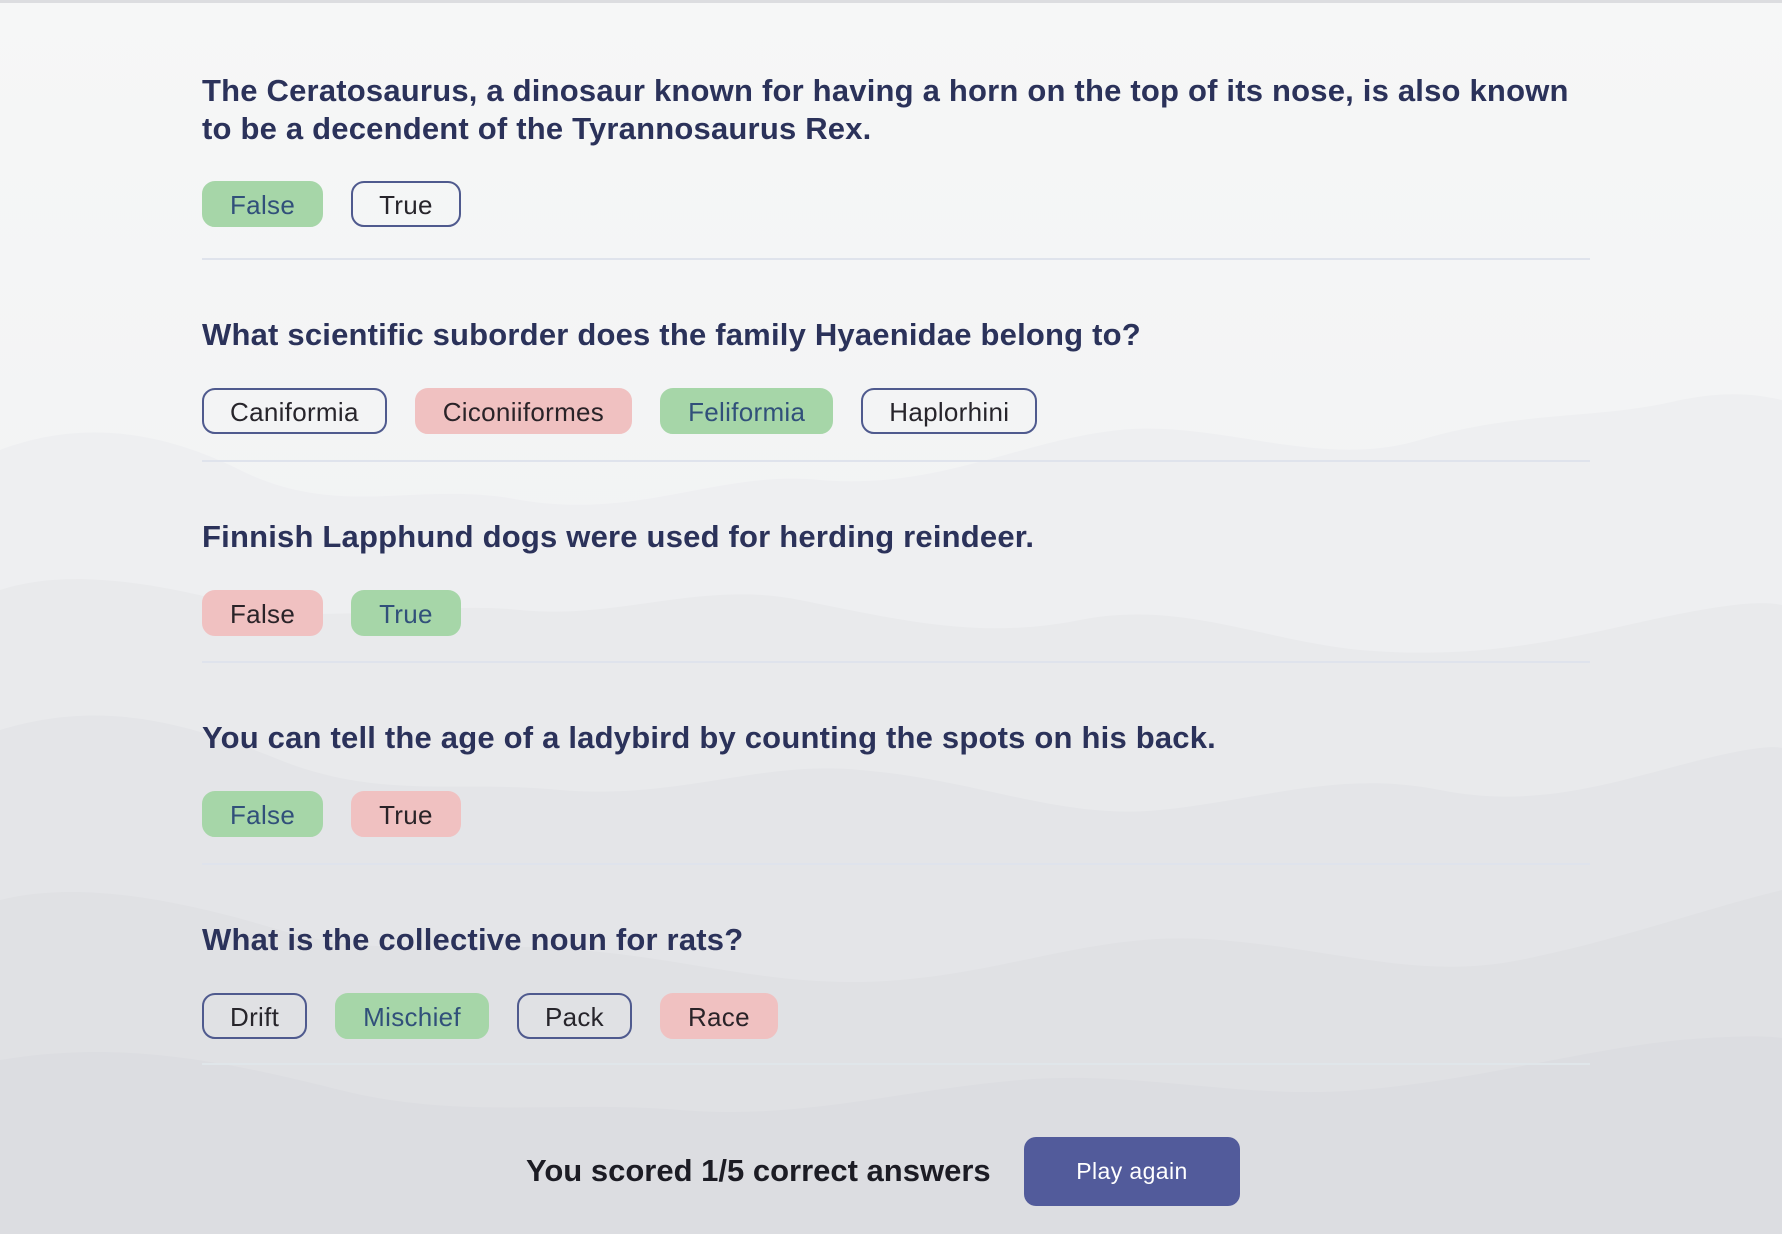 The width and height of the screenshot is (1782, 1234). I want to click on answer-option: Mischief, so click(412, 1016).